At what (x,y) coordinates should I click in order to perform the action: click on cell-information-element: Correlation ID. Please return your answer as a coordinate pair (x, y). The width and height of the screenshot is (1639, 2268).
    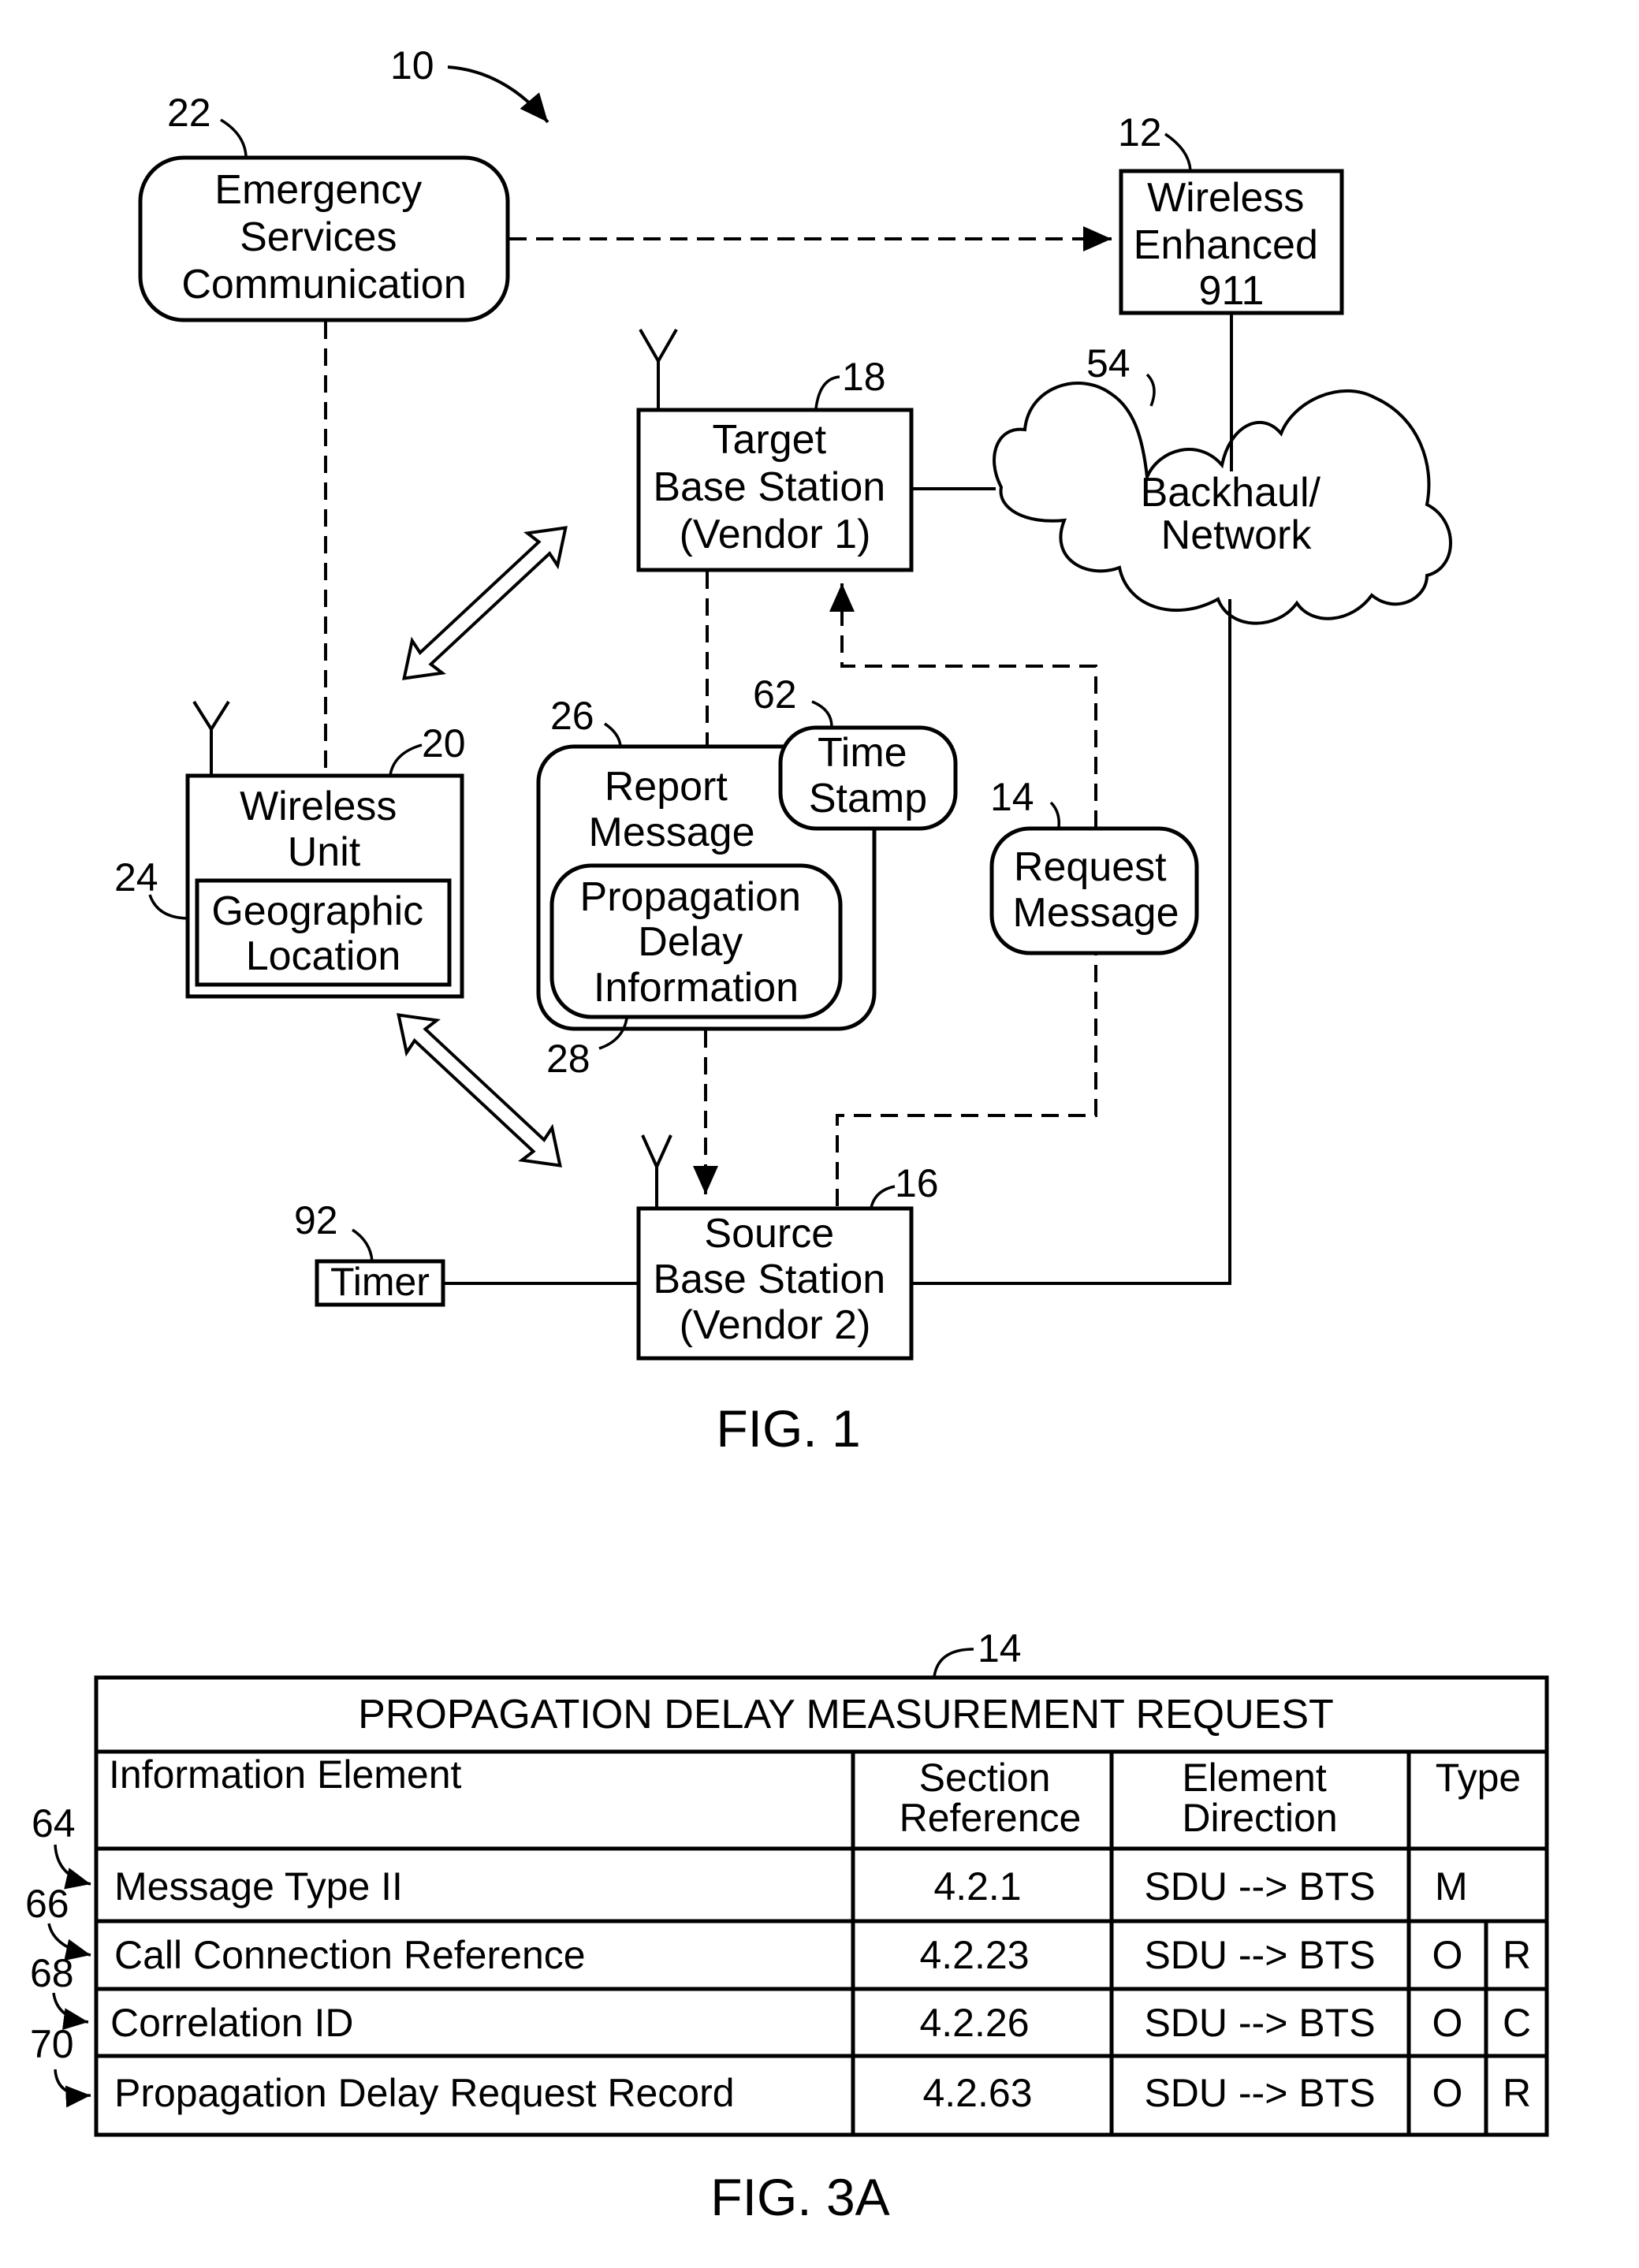
    Looking at the image, I should click on (232, 2023).